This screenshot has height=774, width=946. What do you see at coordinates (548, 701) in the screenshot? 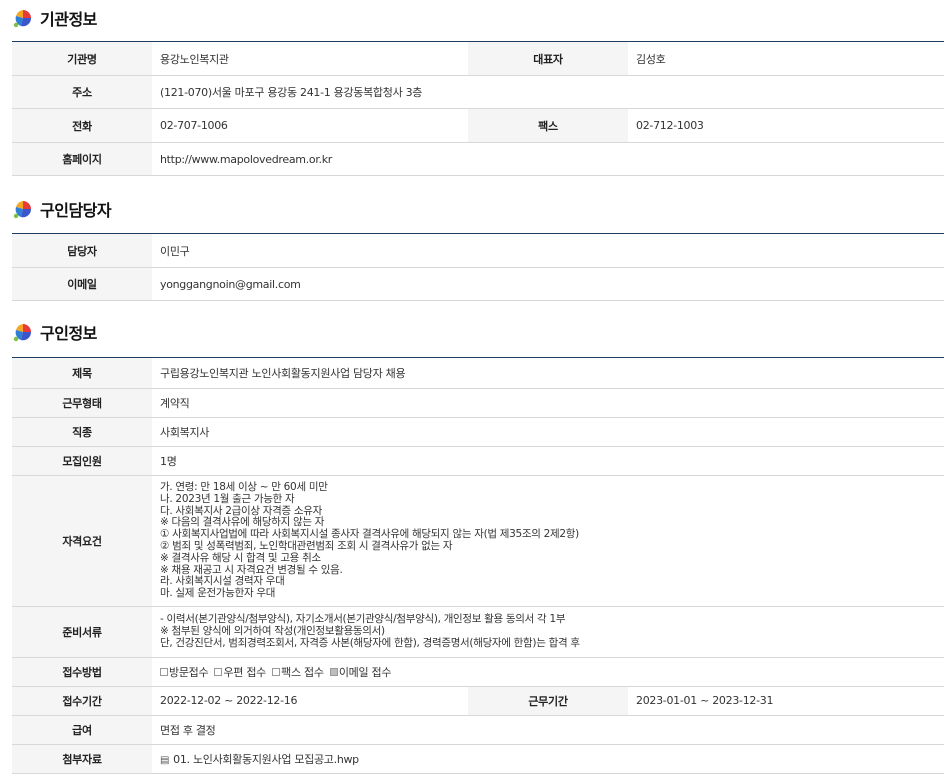
I see `field-label: 근무기간` at bounding box center [548, 701].